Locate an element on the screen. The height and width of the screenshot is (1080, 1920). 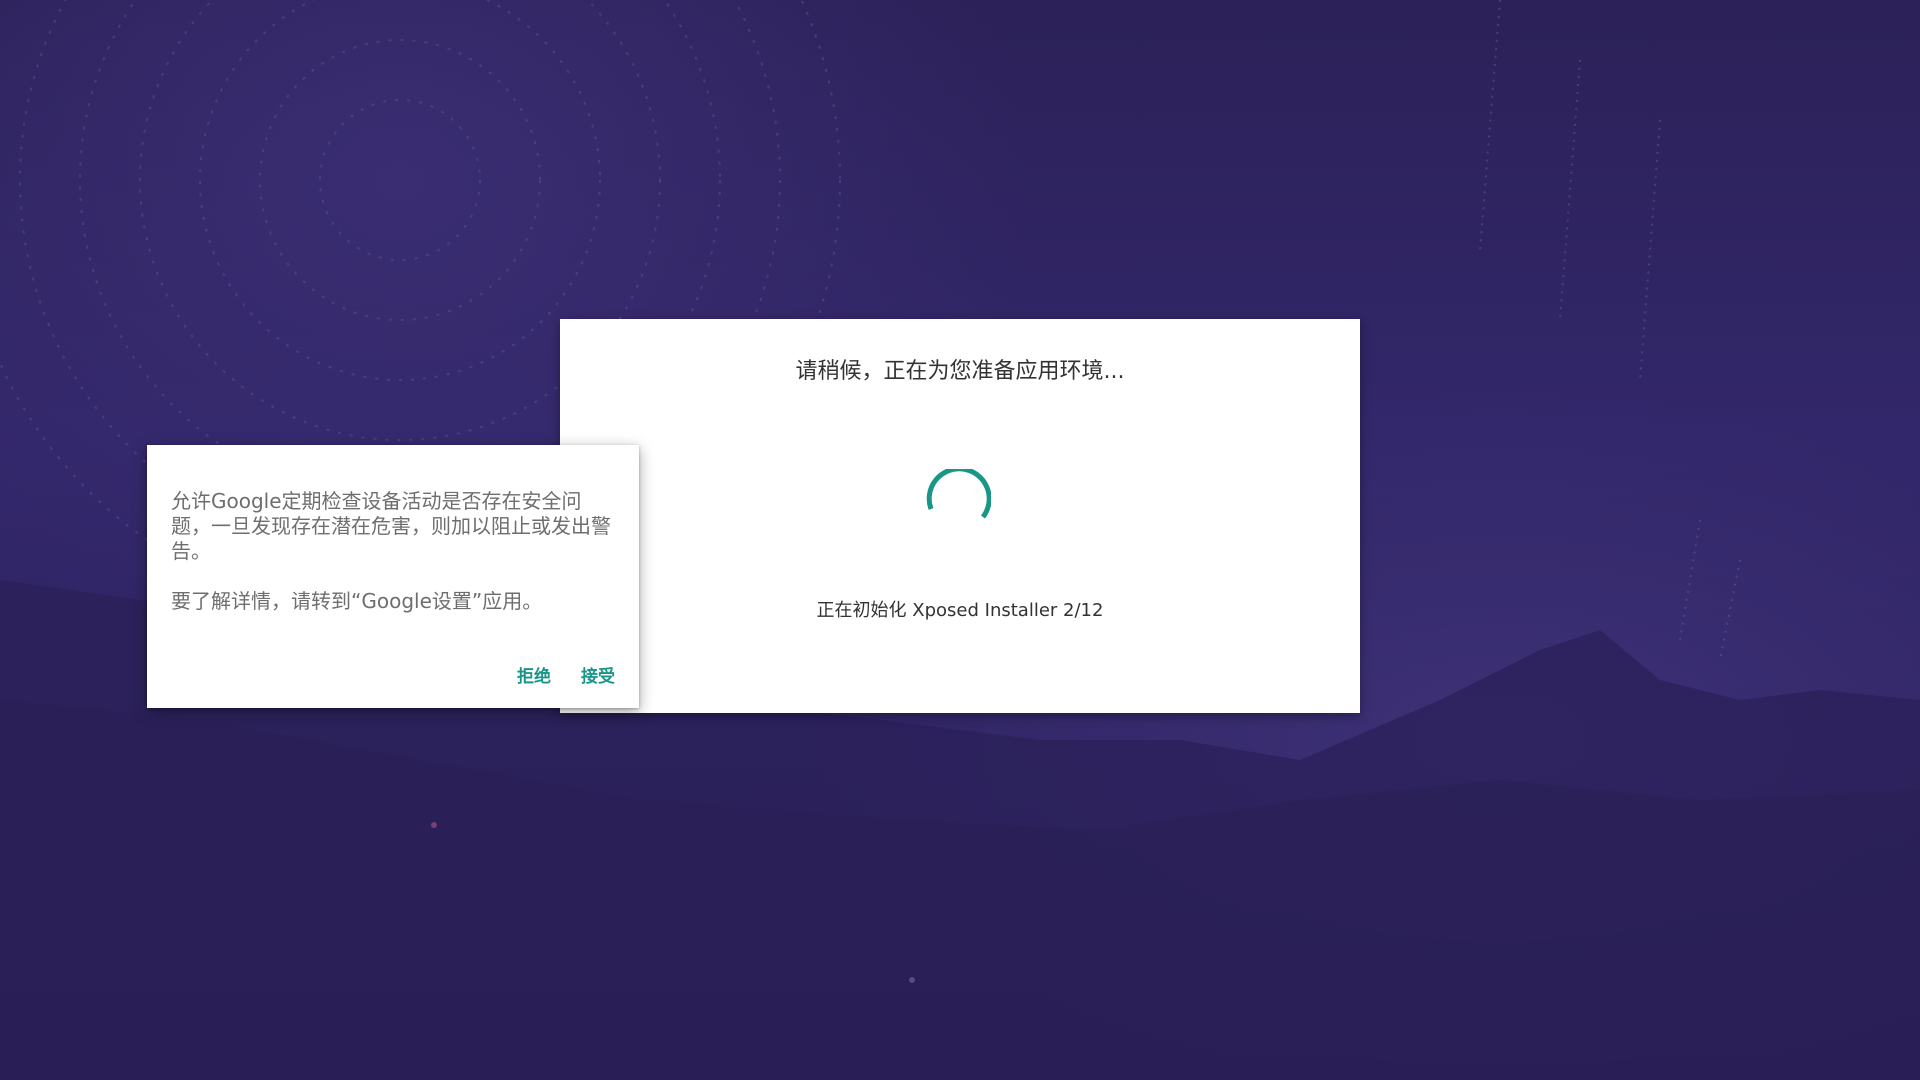
decline-button: 拒绝 is located at coordinates (534, 674).